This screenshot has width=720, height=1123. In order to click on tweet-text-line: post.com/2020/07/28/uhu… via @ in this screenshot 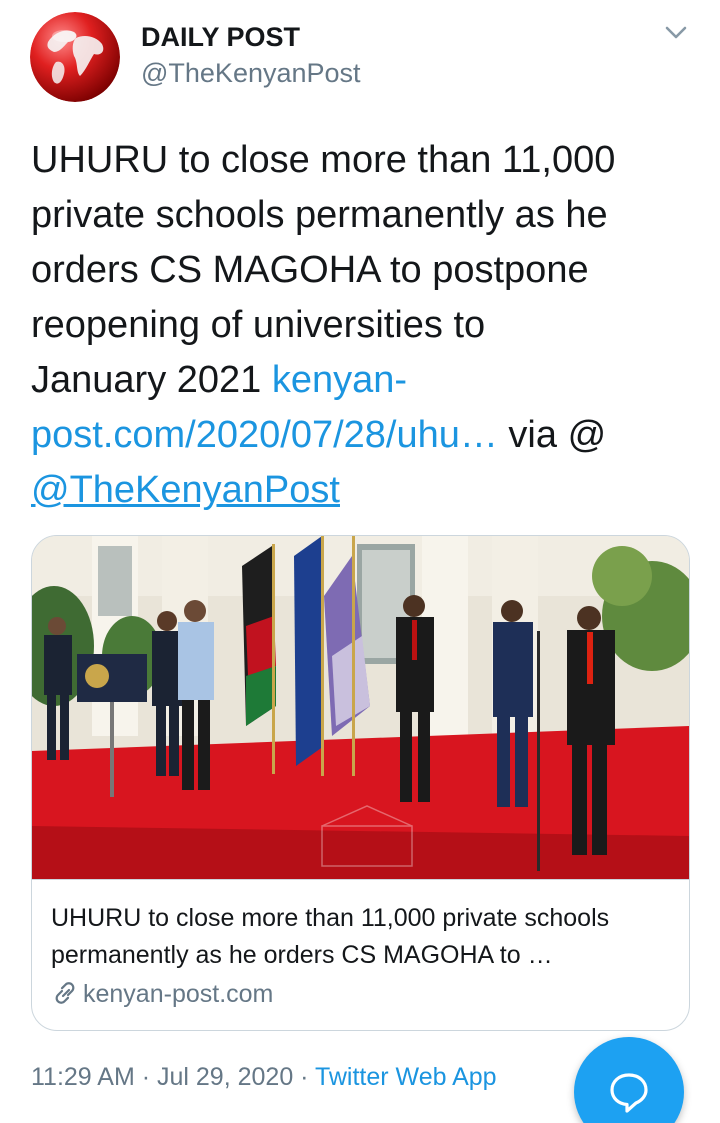, I will do `click(366, 435)`.